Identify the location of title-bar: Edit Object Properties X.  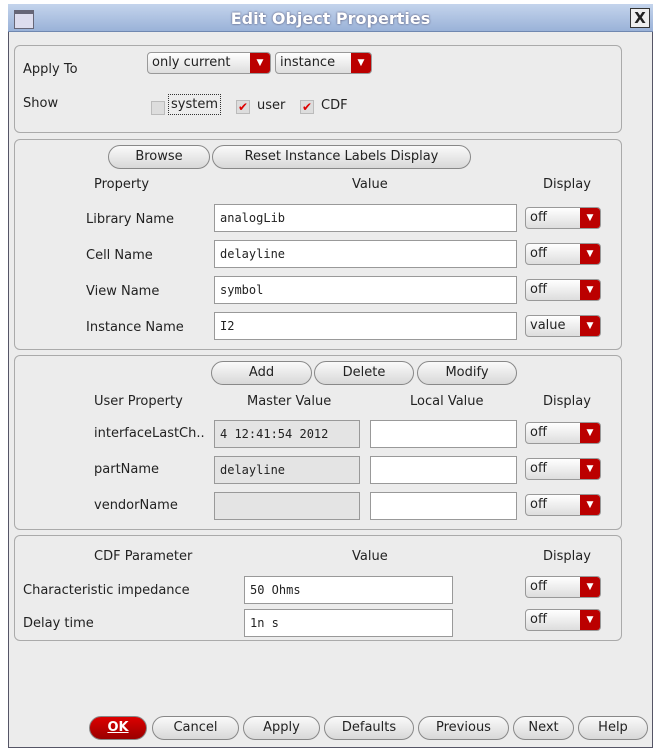
(330, 18).